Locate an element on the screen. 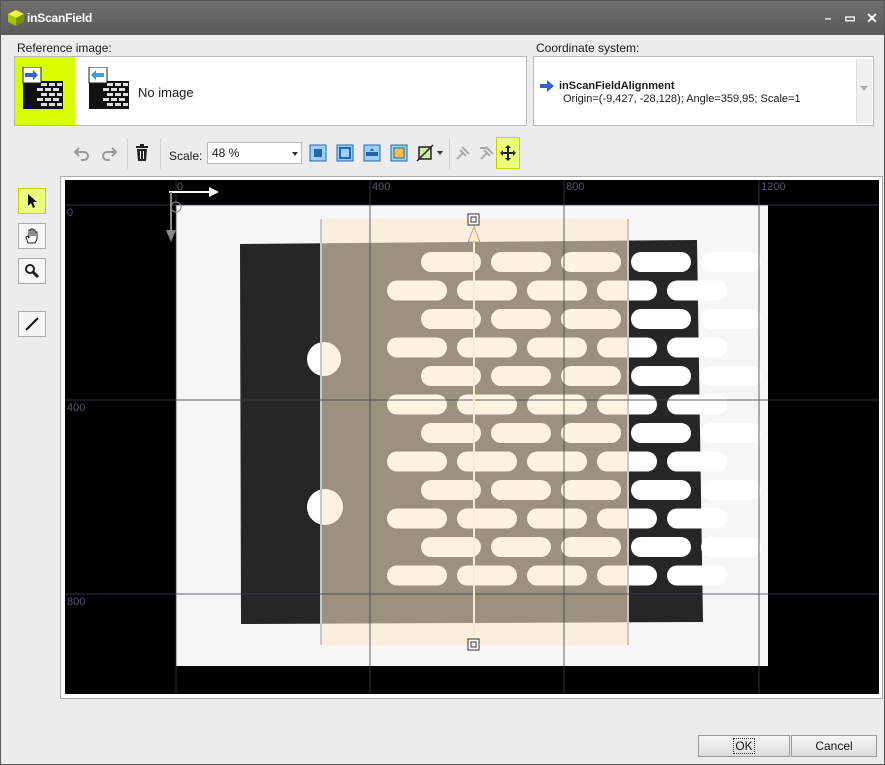 This screenshot has width=885, height=765. scale-dropdown: 48 % is located at coordinates (254, 153).